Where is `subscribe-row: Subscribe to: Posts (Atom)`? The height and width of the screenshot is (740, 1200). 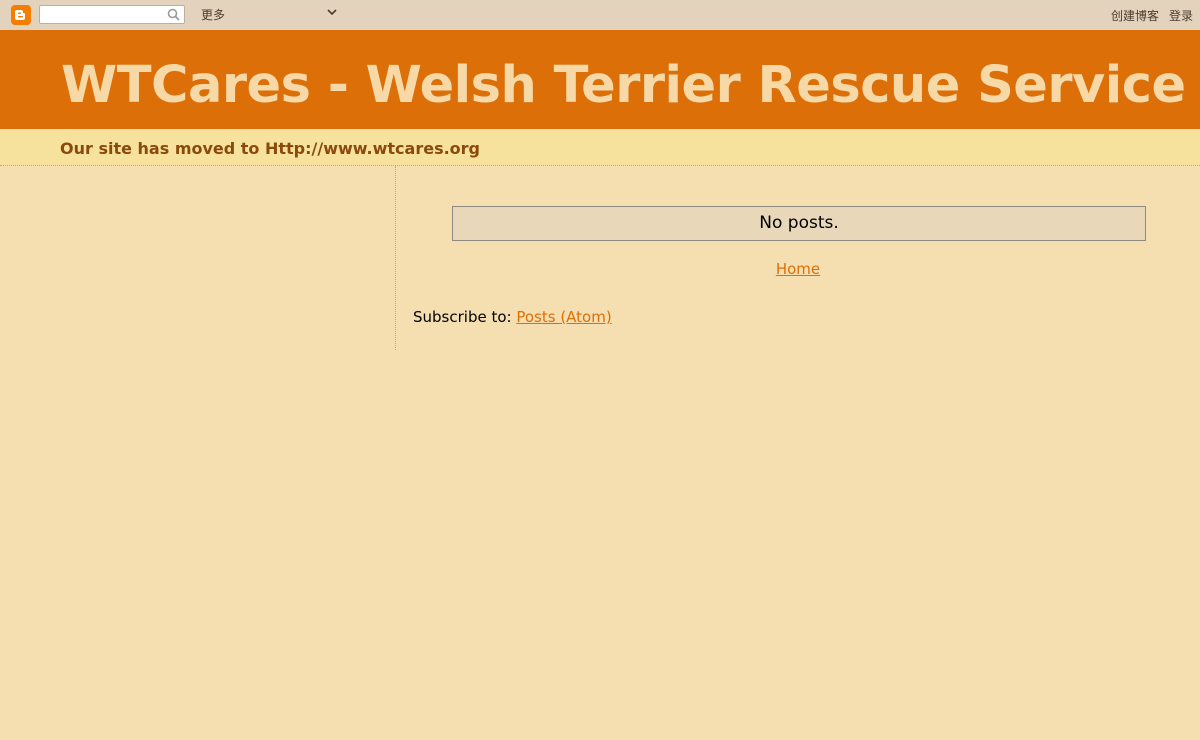
subscribe-row: Subscribe to: Posts (Atom) is located at coordinates (512, 317).